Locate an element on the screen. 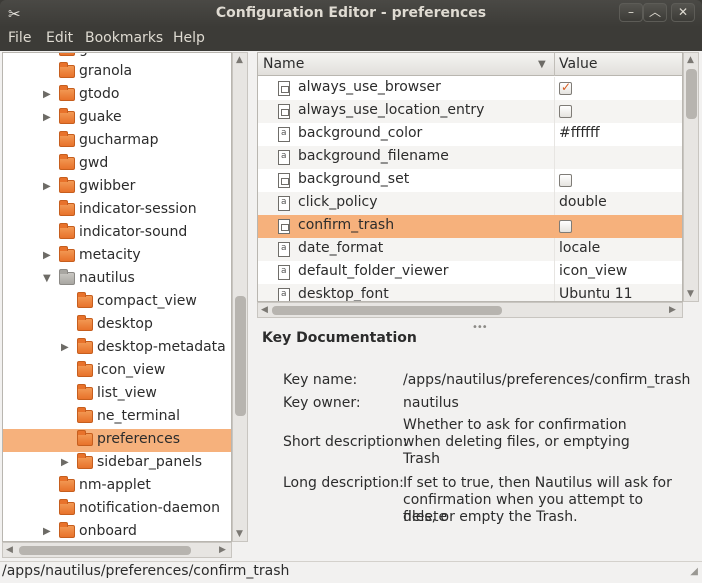 The image size is (702, 583). value-text: icon_view is located at coordinates (593, 271).